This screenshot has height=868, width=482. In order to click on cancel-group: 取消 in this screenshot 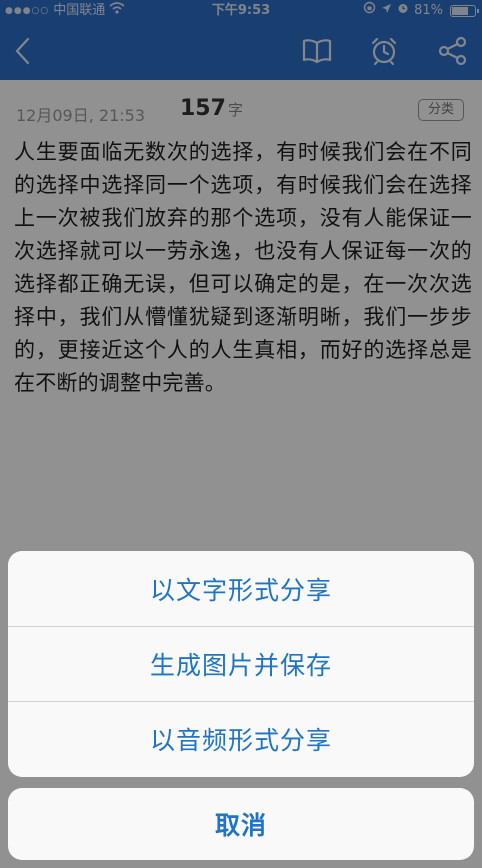, I will do `click(241, 824)`.